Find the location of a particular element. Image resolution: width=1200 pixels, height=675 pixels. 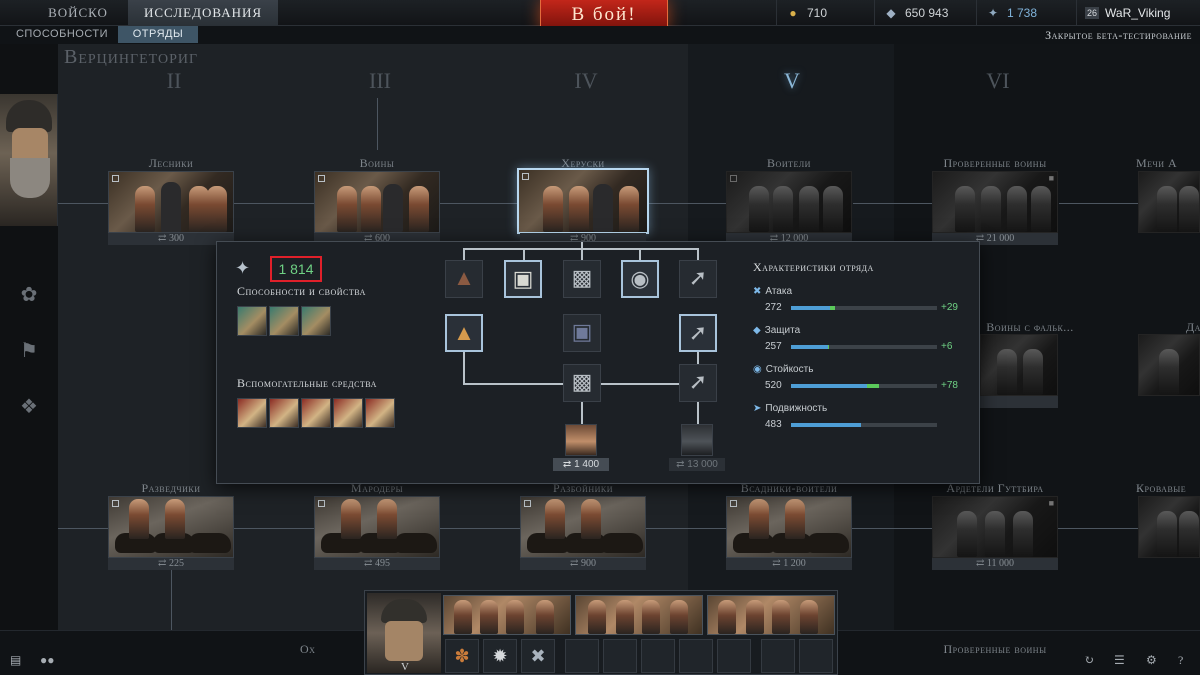

squad-ability-icon: ✖ is located at coordinates (538, 656).